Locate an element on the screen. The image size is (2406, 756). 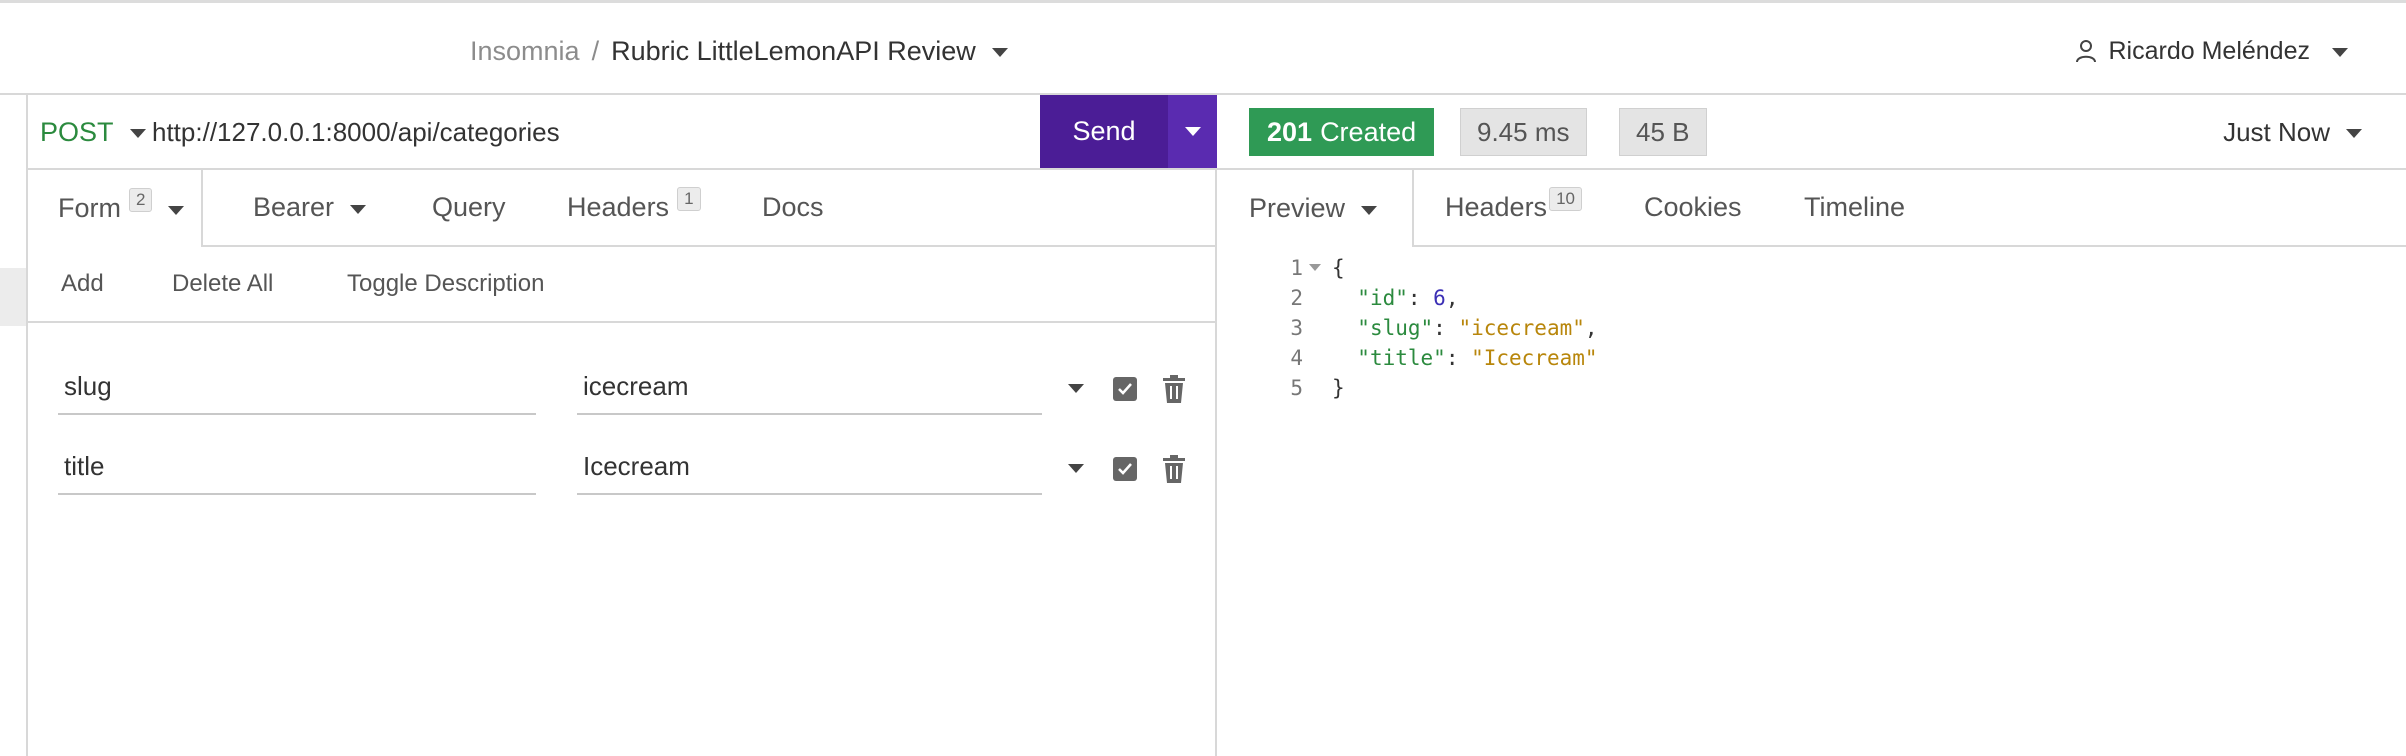
json-value: 6 is located at coordinates (1439, 298).